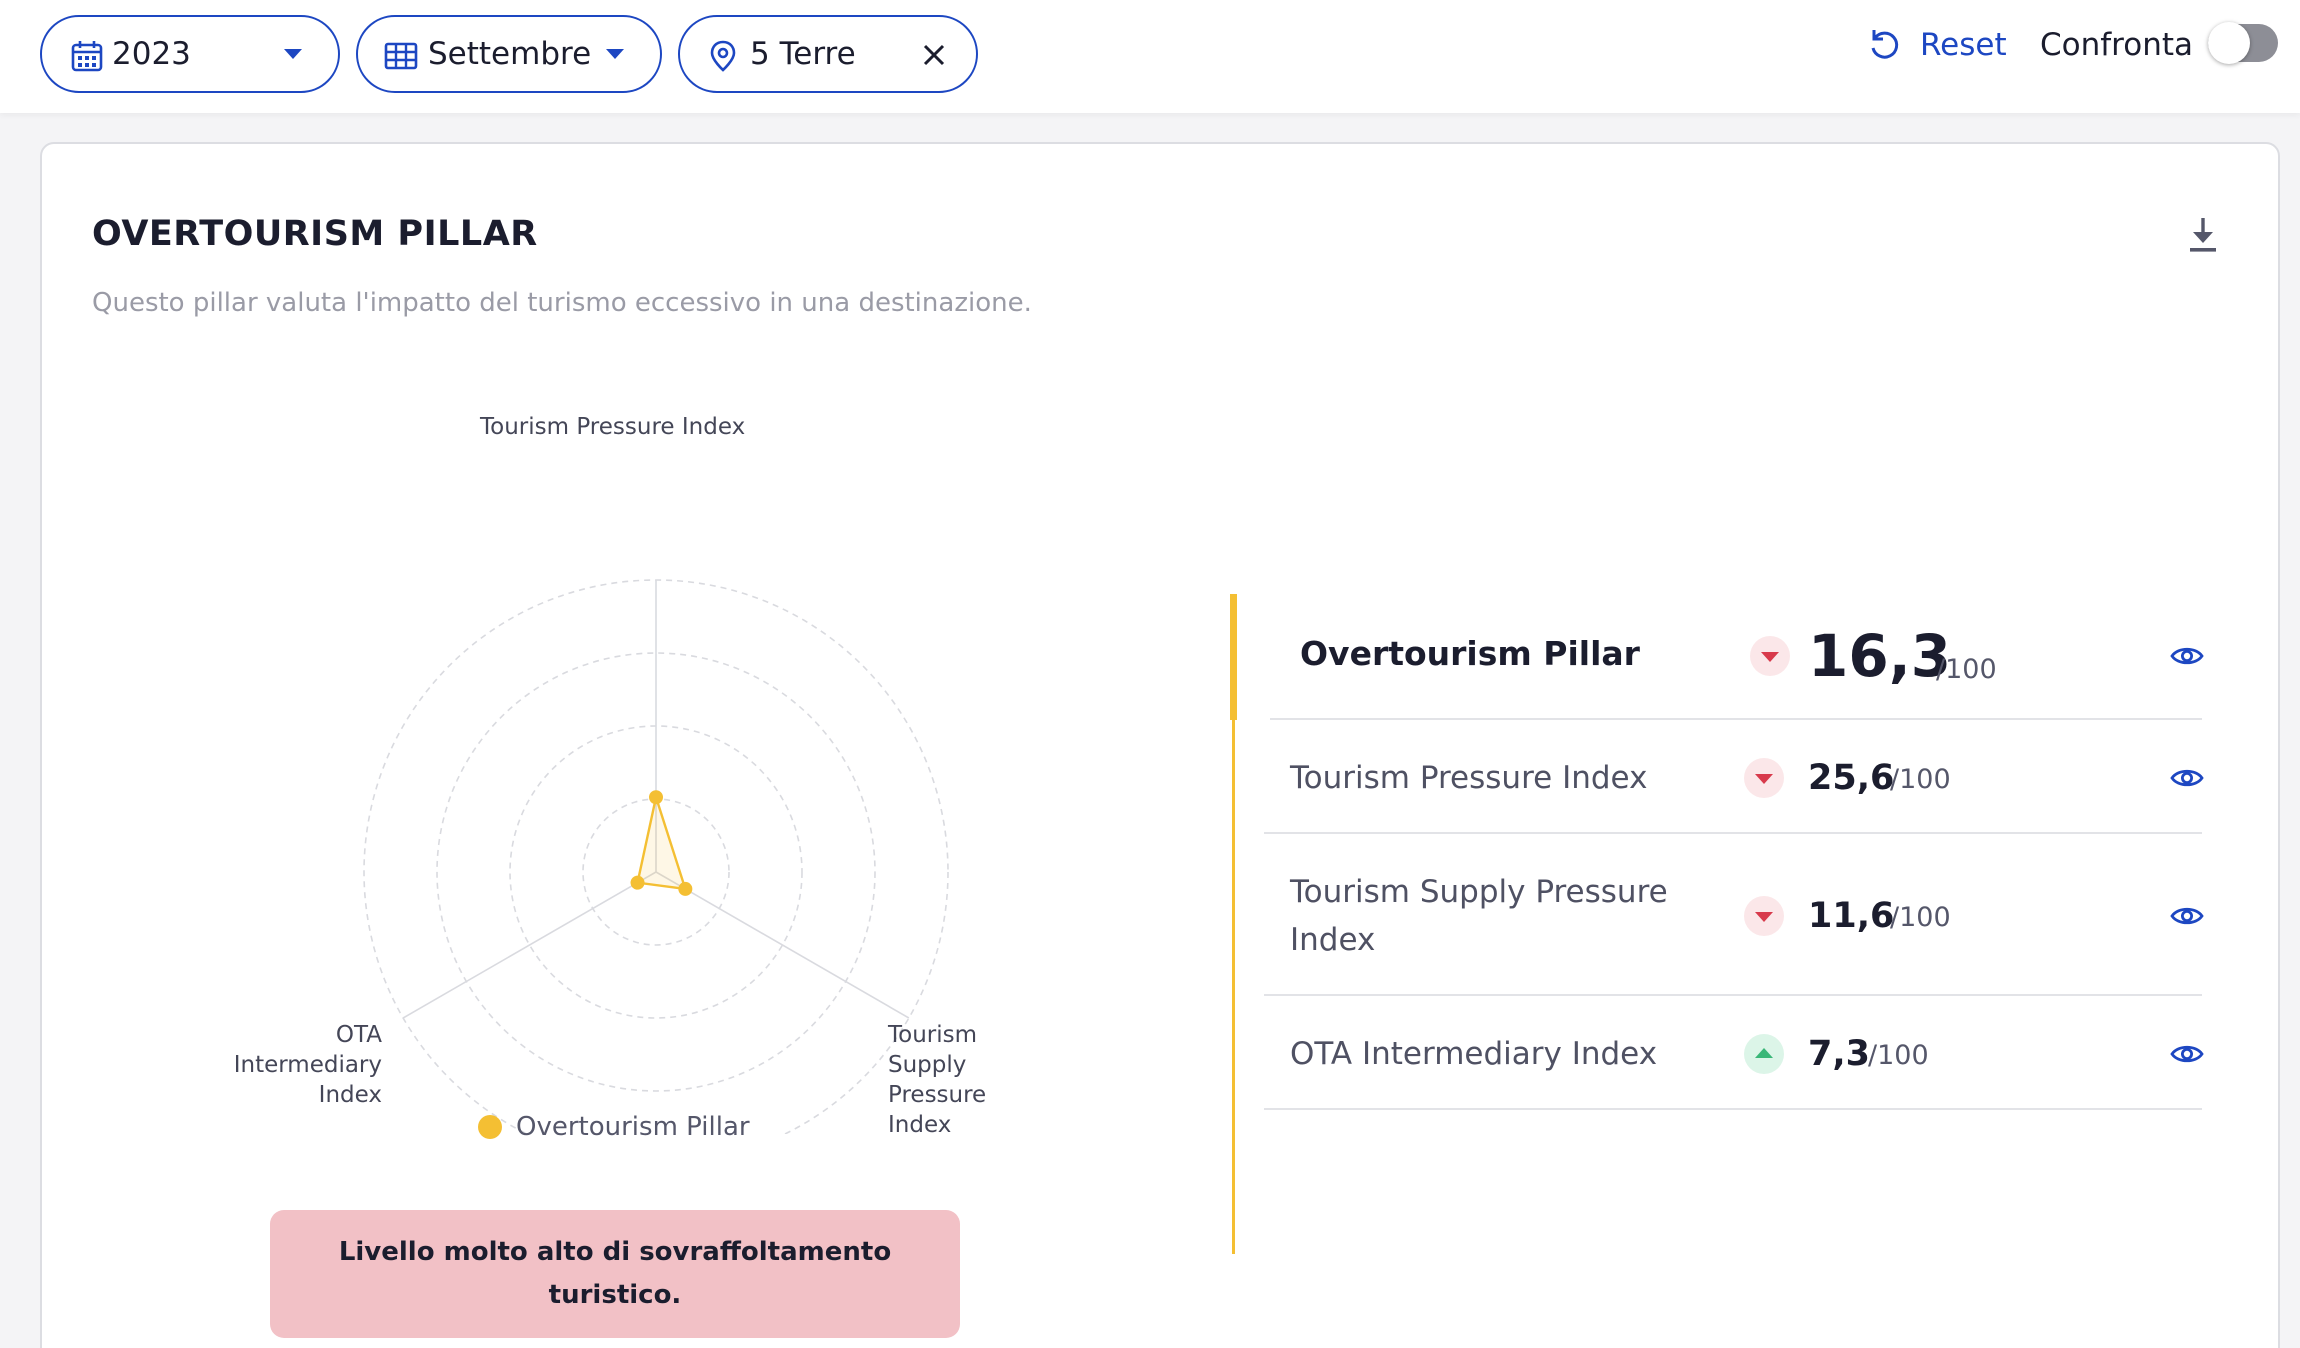  Describe the element at coordinates (1764, 1054) in the screenshot. I see `trend-up-icon` at that location.